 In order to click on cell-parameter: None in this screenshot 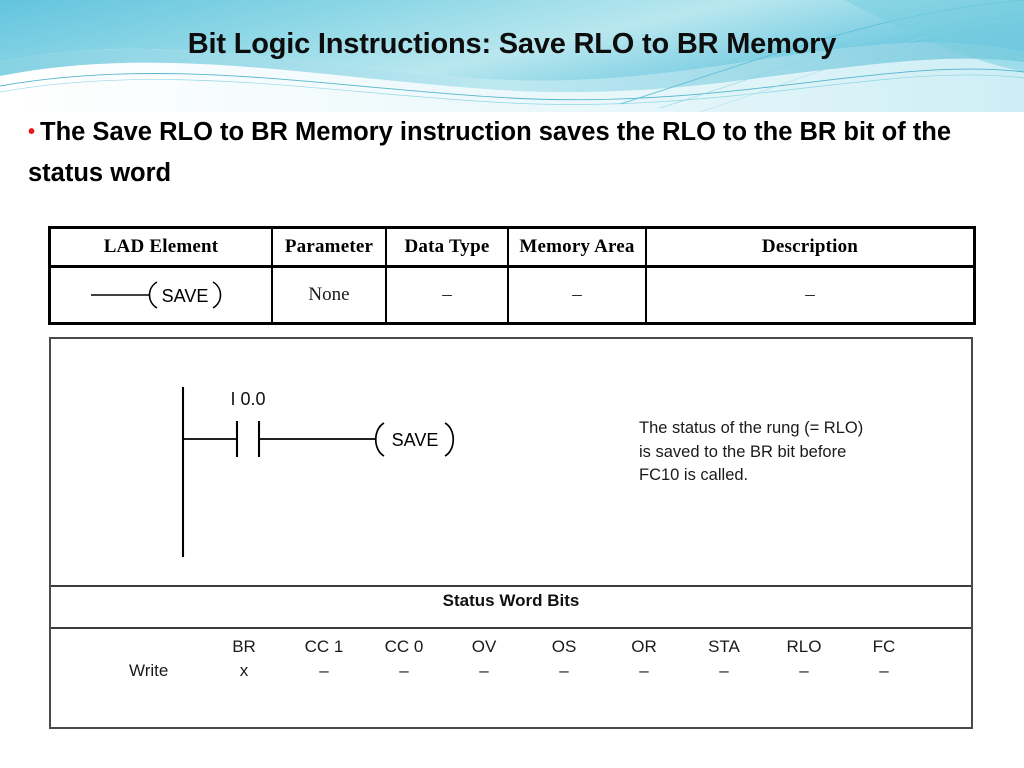, I will do `click(329, 295)`.